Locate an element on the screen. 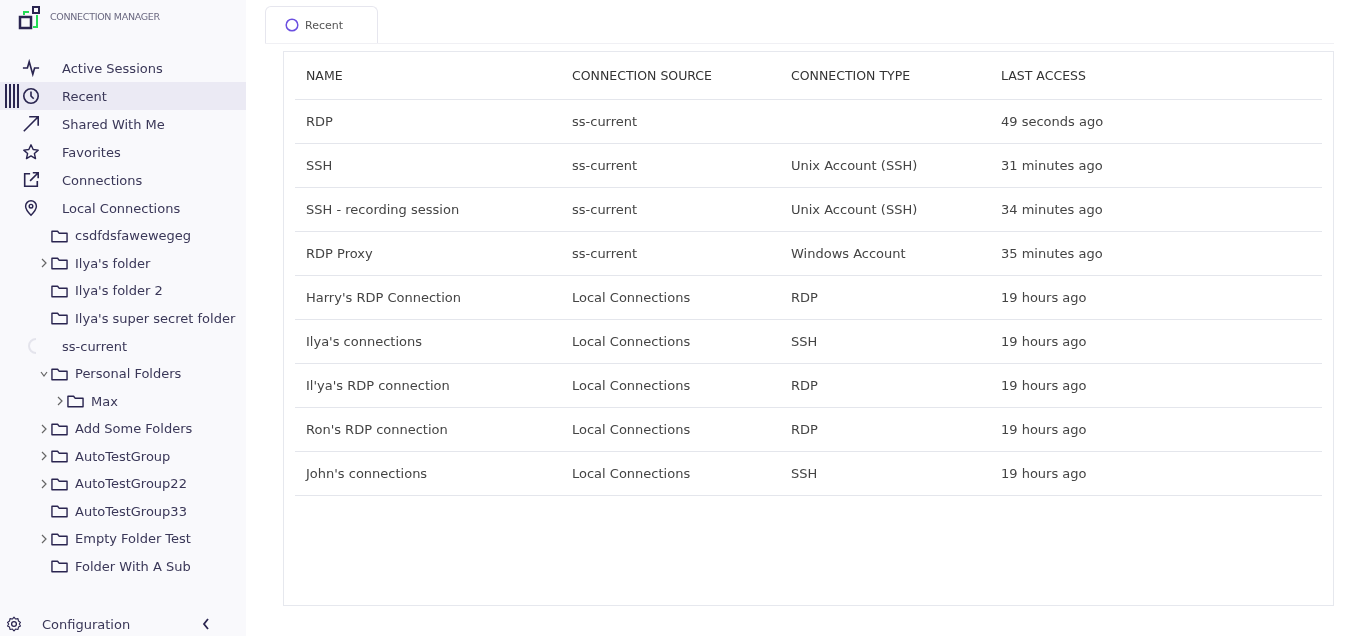  folder-item: csdfdsfawewegeg is located at coordinates (123, 236).